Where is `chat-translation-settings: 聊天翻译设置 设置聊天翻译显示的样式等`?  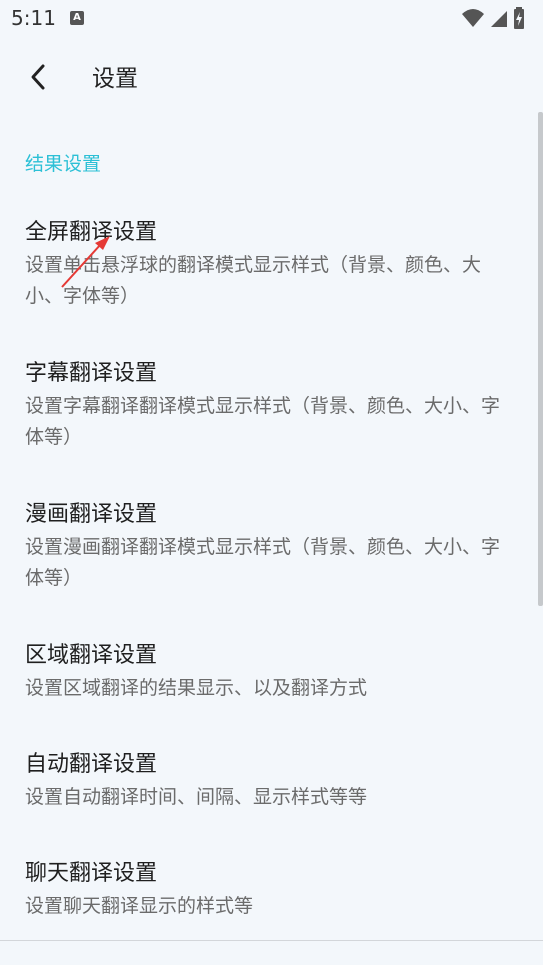
chat-translation-settings: 聊天翻译设置 设置聊天翻译显示的样式等 is located at coordinates (260, 890).